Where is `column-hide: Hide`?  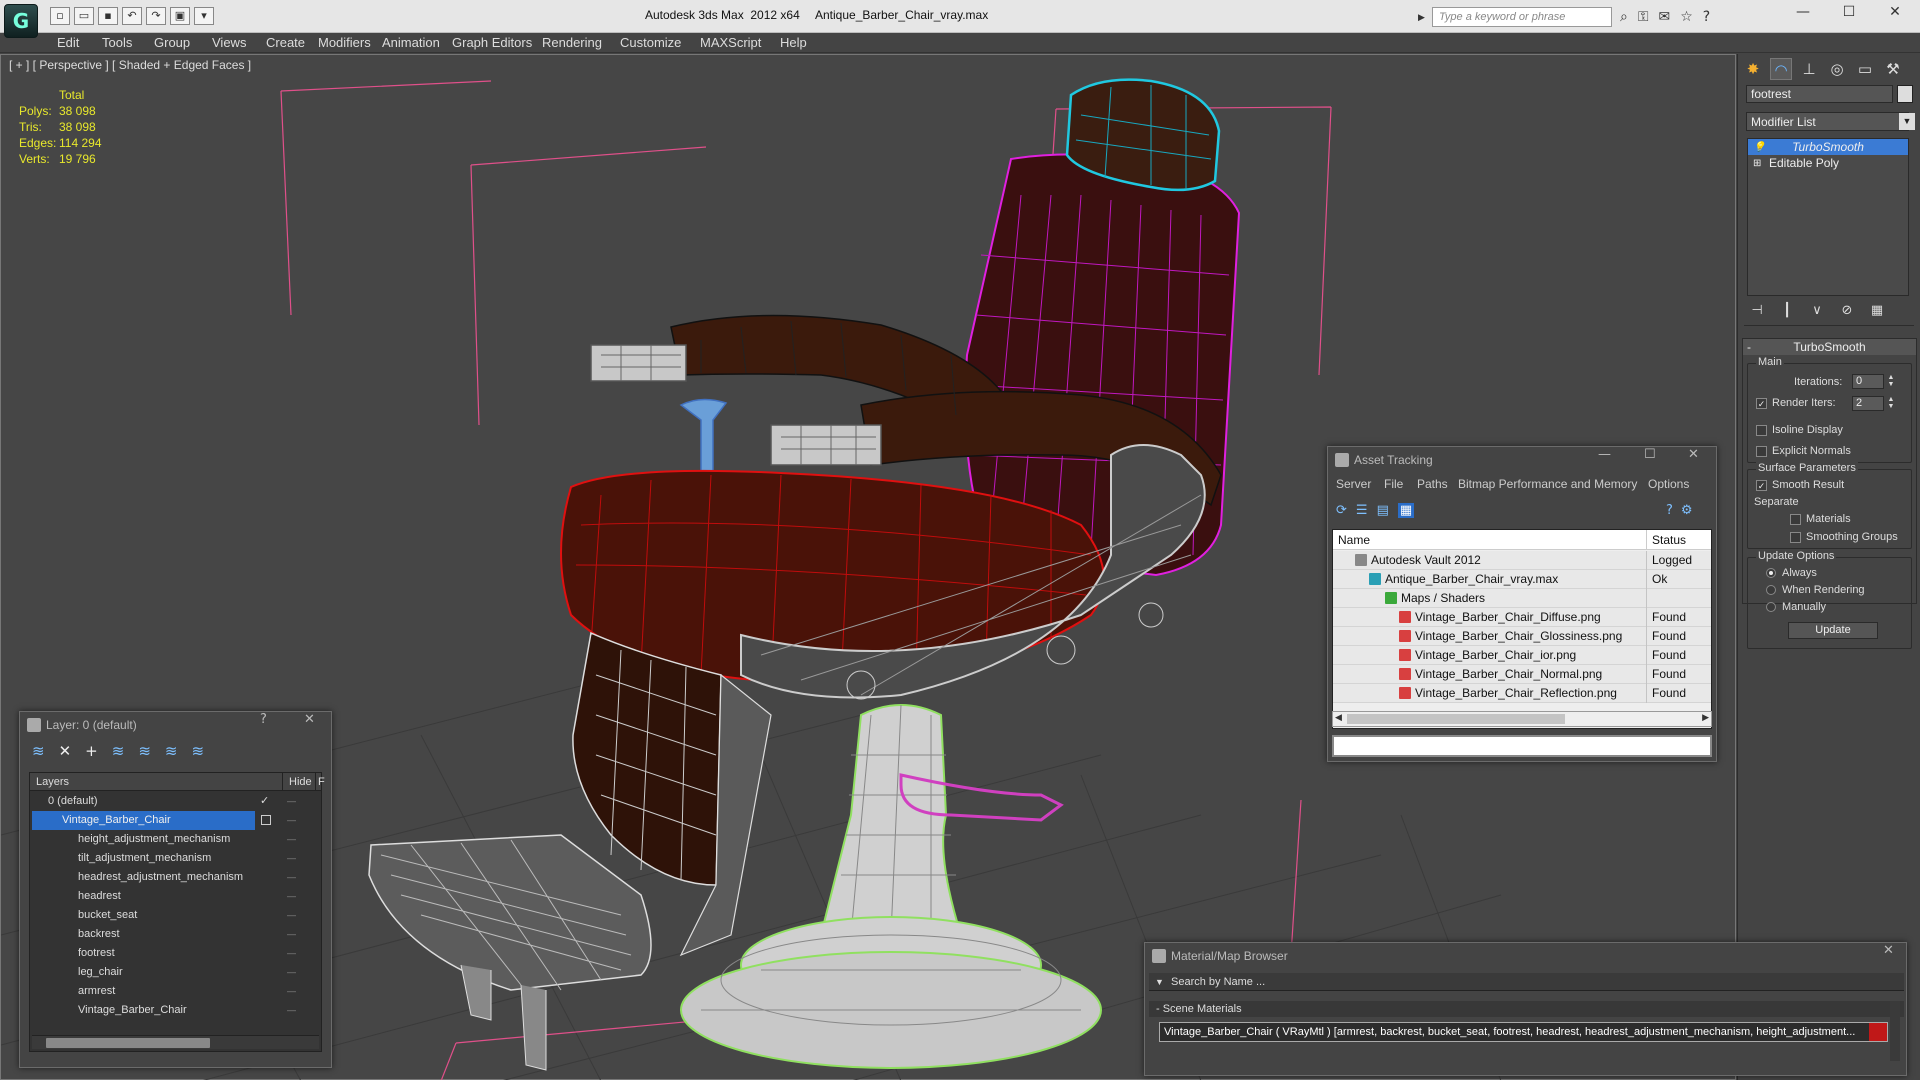
column-hide: Hide is located at coordinates (297, 782).